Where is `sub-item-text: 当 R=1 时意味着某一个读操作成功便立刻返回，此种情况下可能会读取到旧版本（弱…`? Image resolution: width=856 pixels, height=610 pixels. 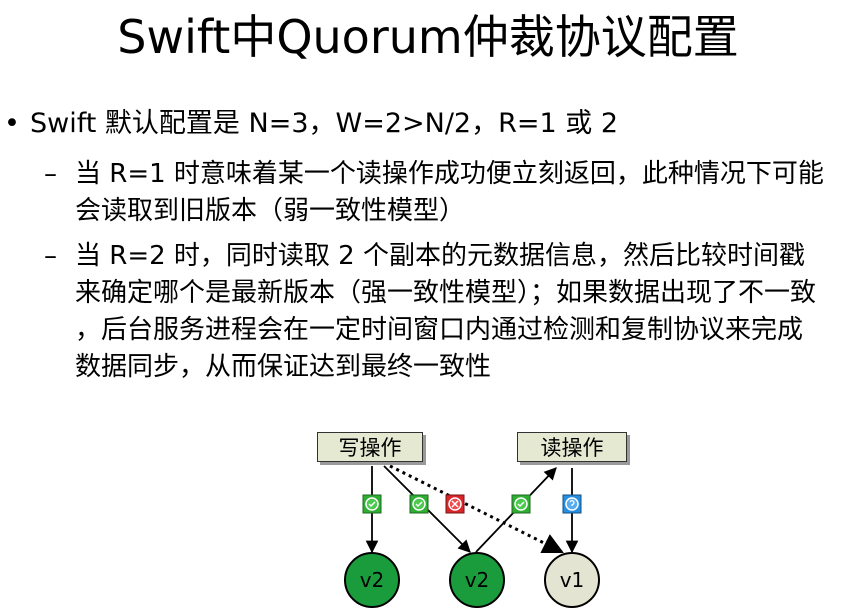 sub-item-text: 当 R=1 时意味着某一个读操作成功便立刻返回，此种情况下可能会读取到旧版本（弱… is located at coordinates (449, 192).